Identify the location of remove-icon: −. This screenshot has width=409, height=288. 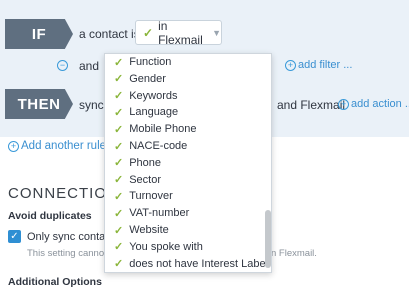
(62, 65).